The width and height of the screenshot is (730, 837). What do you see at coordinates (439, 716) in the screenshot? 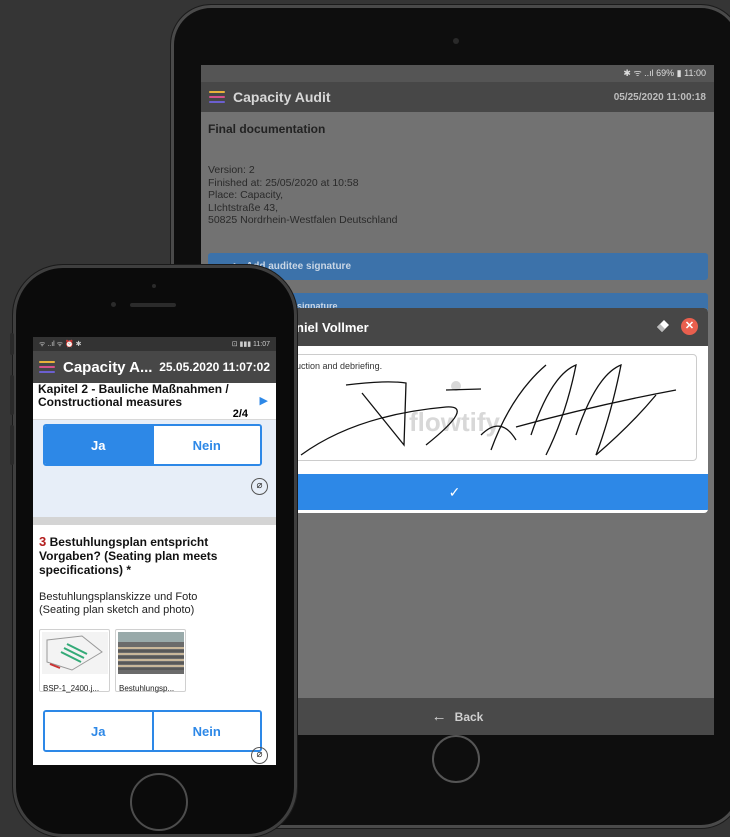
I see `back-arrow-icon: ←` at bounding box center [439, 716].